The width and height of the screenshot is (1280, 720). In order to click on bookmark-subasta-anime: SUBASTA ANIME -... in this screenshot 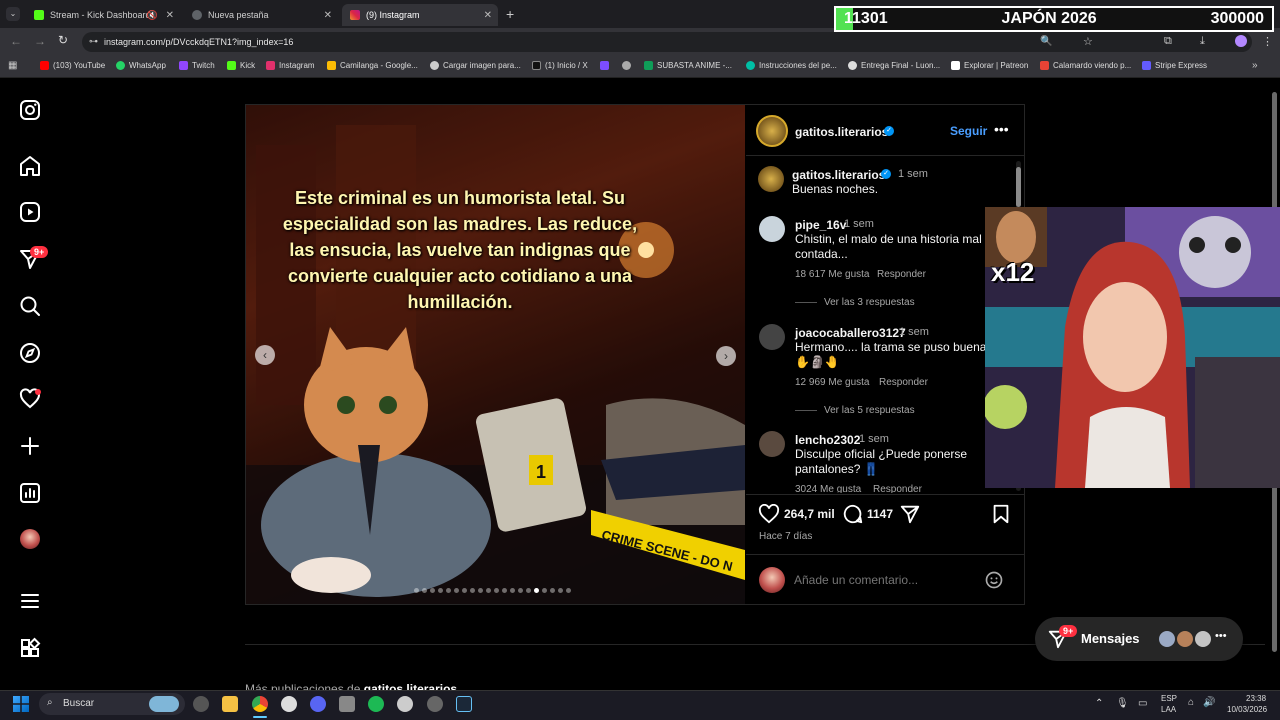, I will do `click(688, 65)`.